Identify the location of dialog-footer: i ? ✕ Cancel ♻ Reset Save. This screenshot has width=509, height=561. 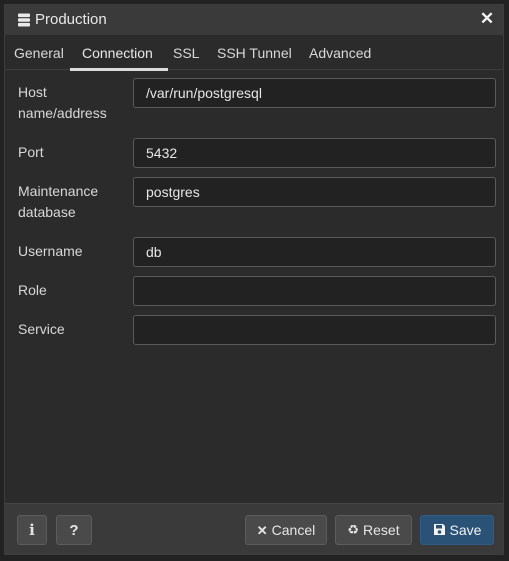
(254, 528).